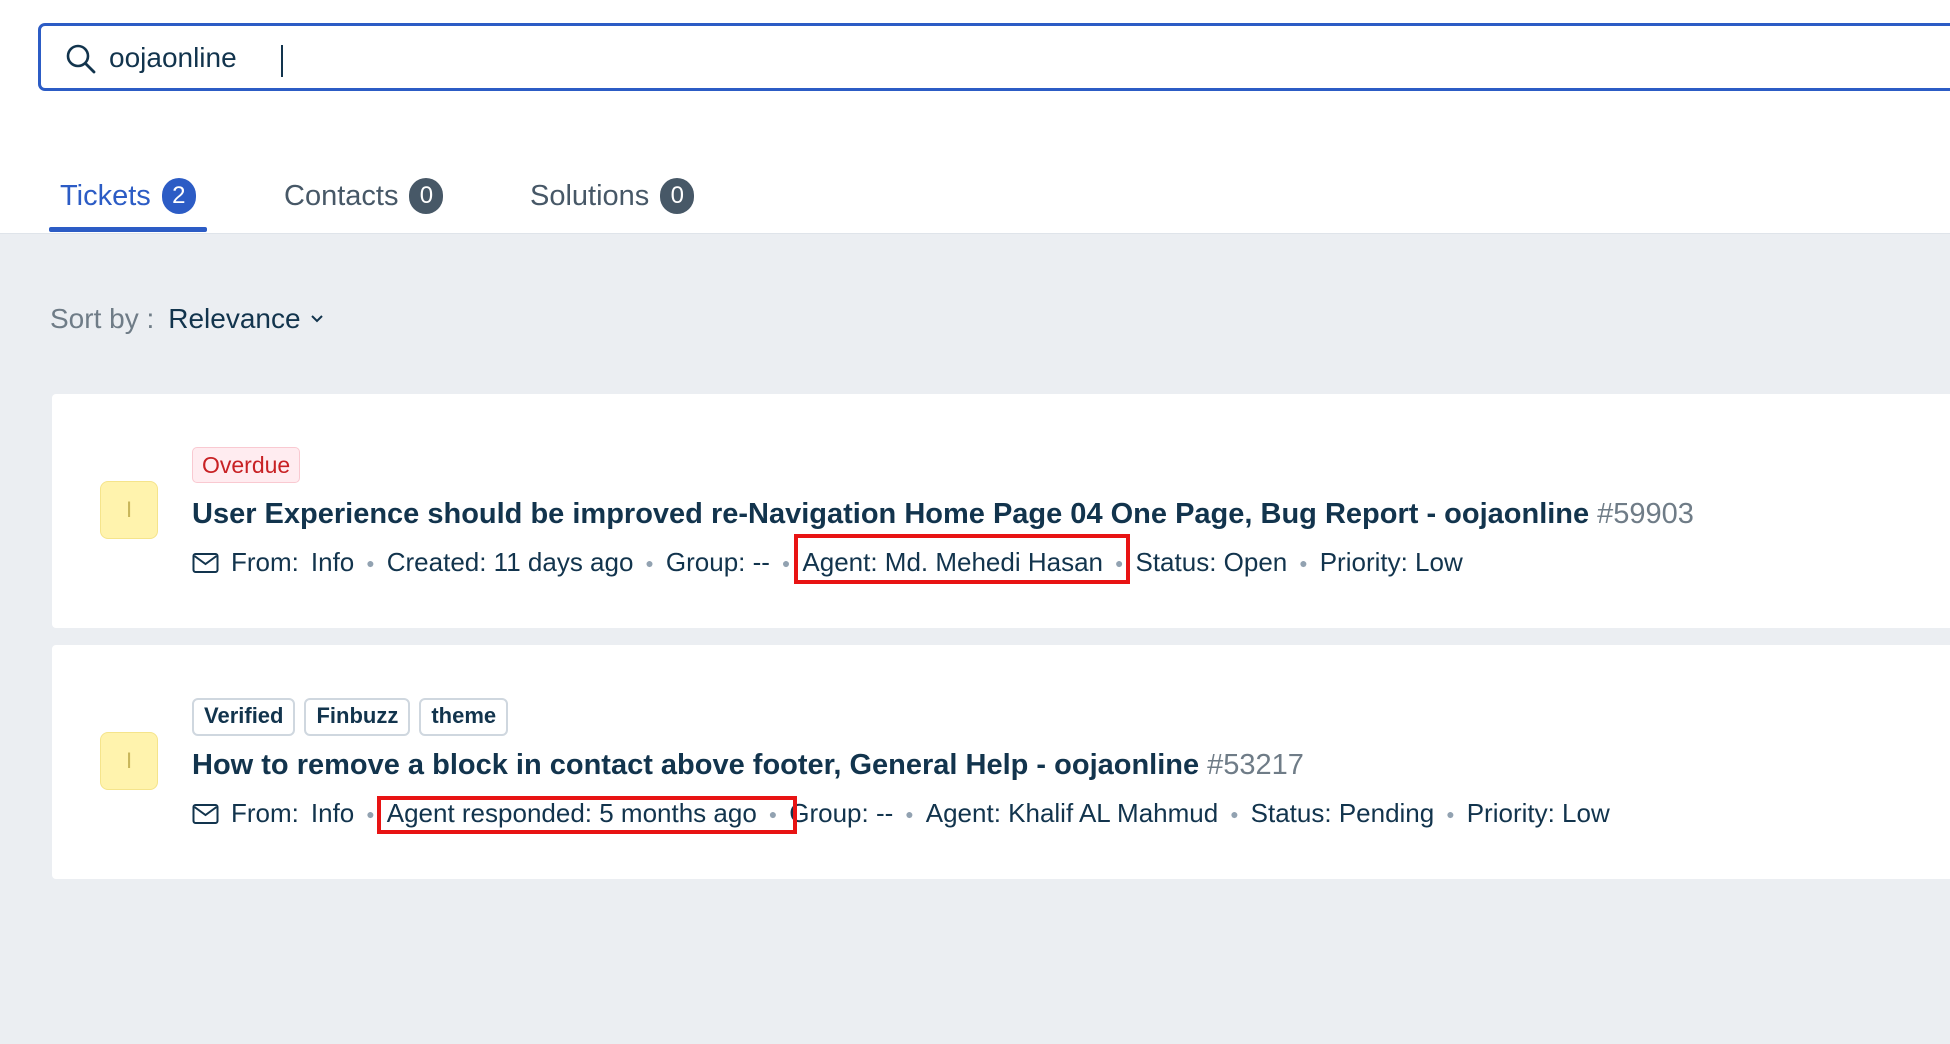 Image resolution: width=1950 pixels, height=1044 pixels. I want to click on search-icon, so click(81, 59).